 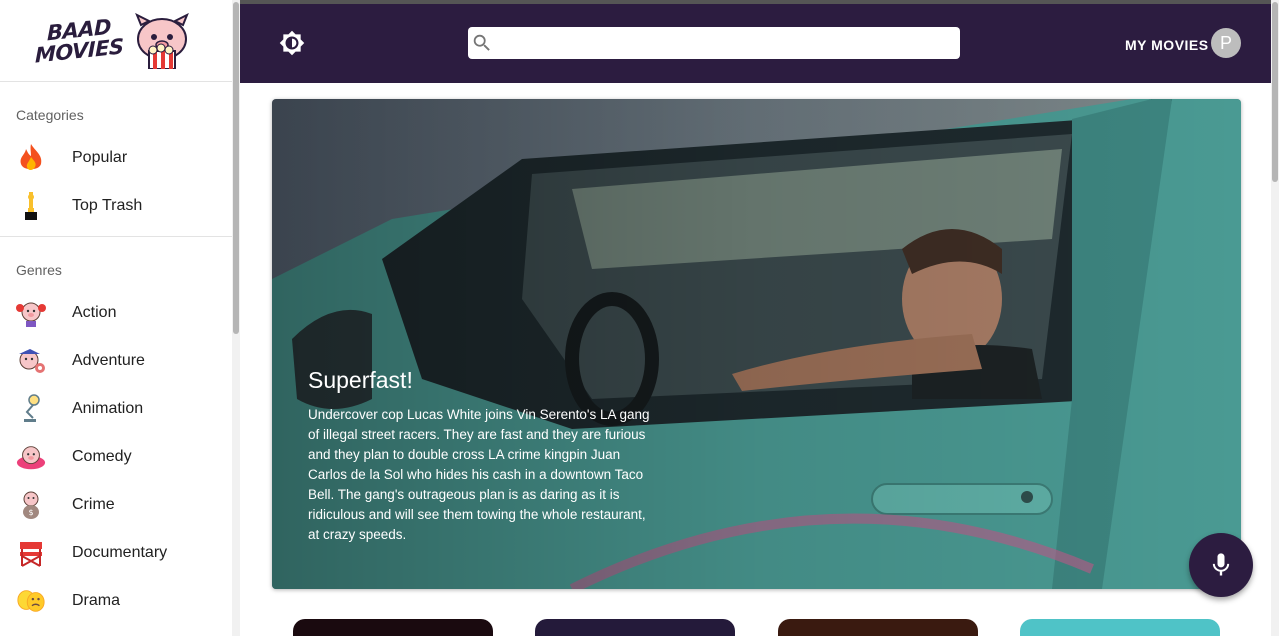 What do you see at coordinates (1167, 45) in the screenshot?
I see `my-movies-link: MY MOVIES` at bounding box center [1167, 45].